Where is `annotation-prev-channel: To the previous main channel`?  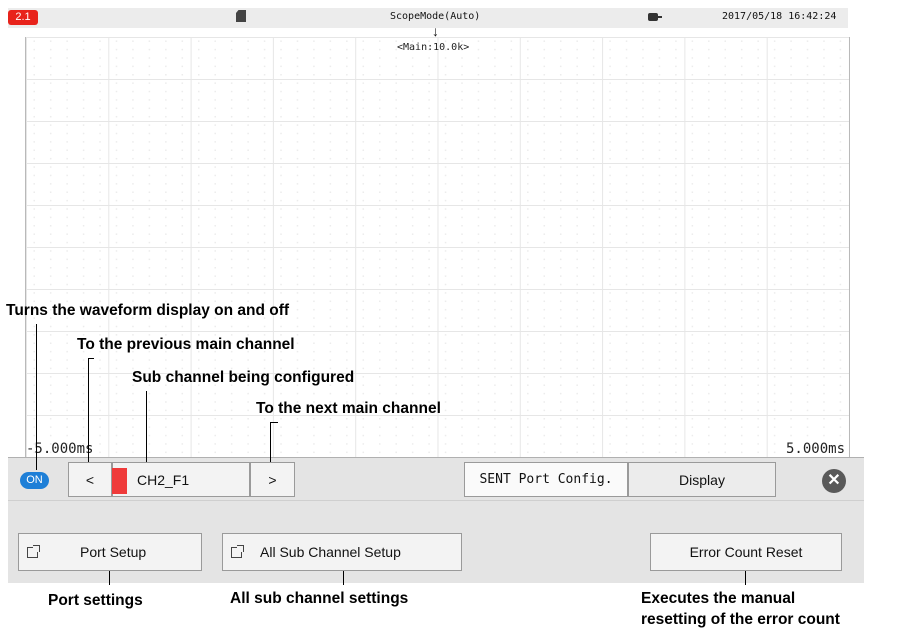 annotation-prev-channel: To the previous main channel is located at coordinates (186, 344).